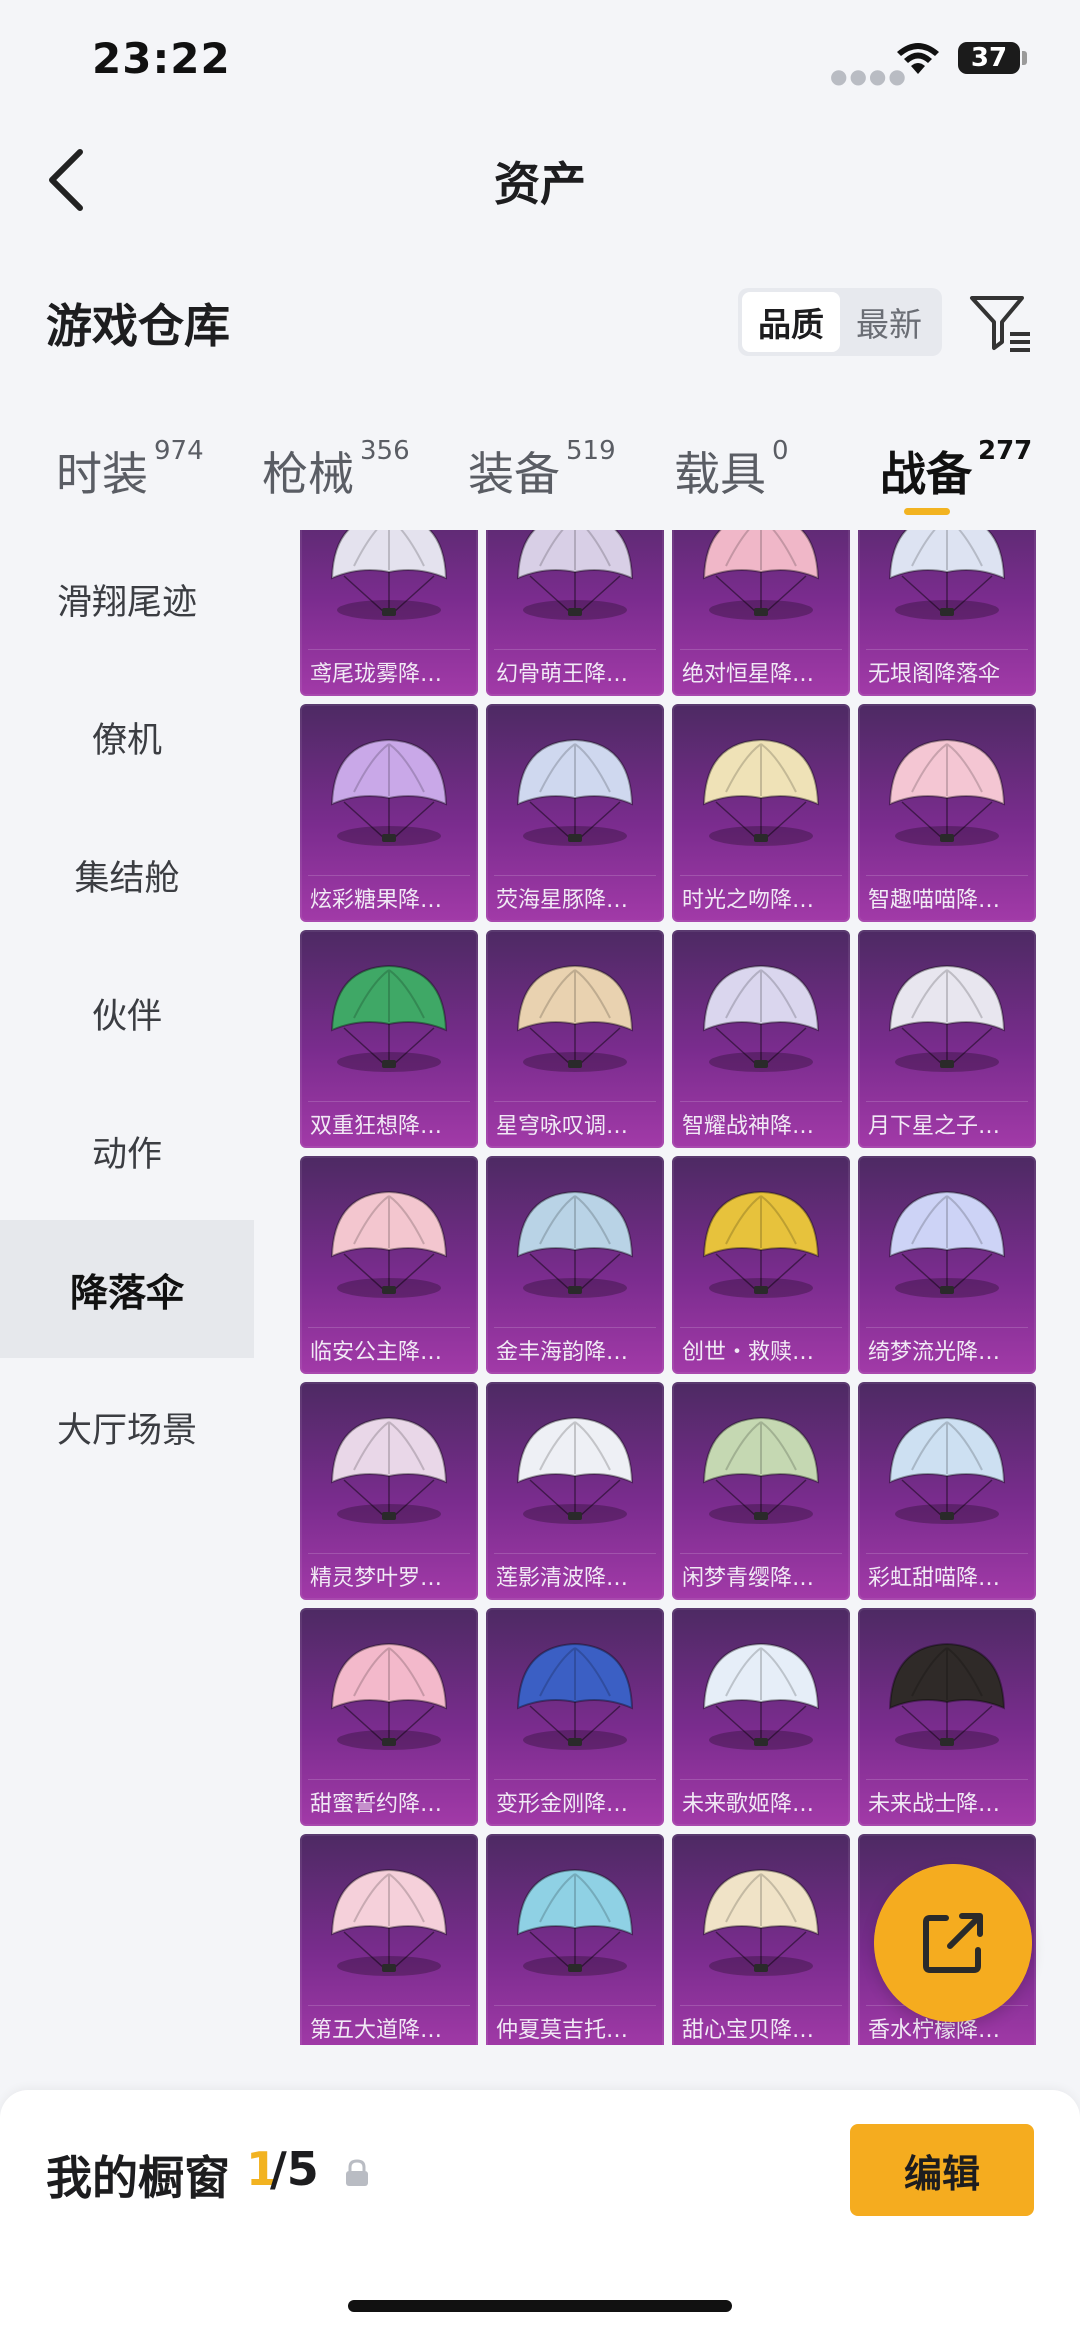 The width and height of the screenshot is (1080, 2339). What do you see at coordinates (127, 737) in the screenshot?
I see `sidebar-item-wingman: 僚机` at bounding box center [127, 737].